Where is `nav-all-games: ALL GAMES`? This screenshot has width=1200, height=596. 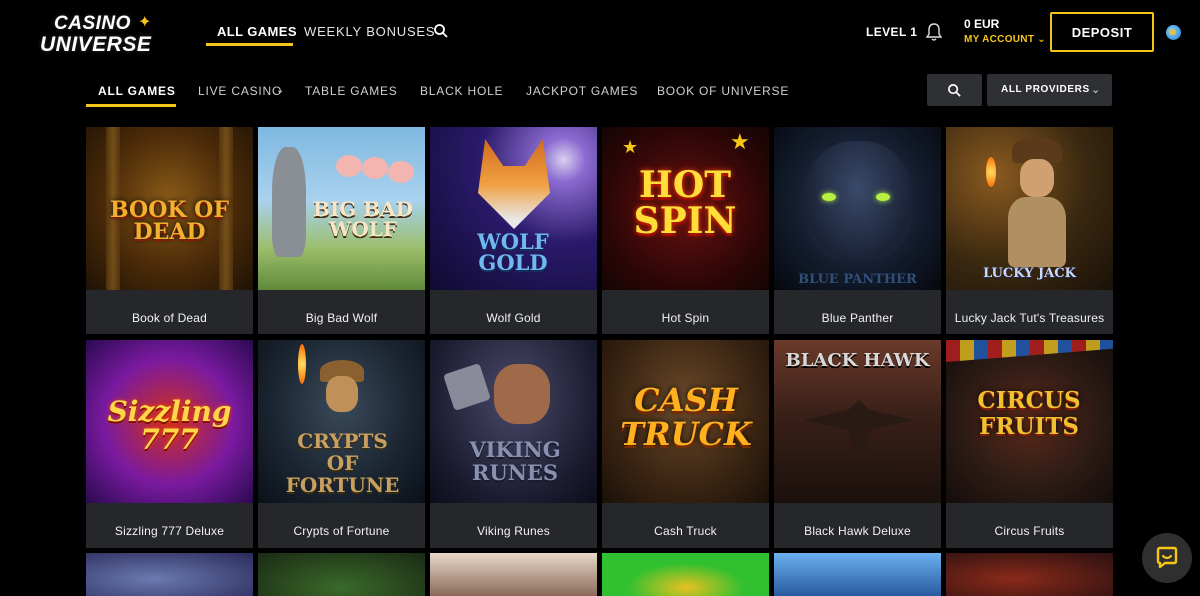 nav-all-games: ALL GAMES is located at coordinates (257, 31).